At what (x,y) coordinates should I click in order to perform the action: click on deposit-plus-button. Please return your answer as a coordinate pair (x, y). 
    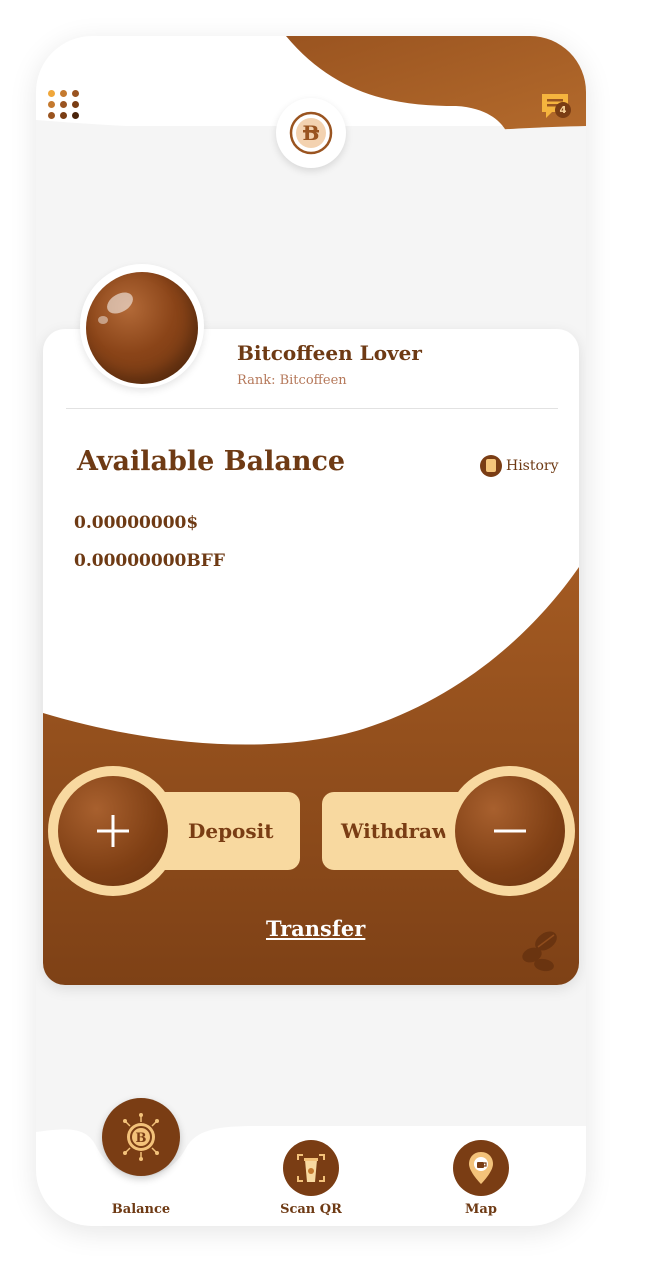
    Looking at the image, I should click on (113, 831).